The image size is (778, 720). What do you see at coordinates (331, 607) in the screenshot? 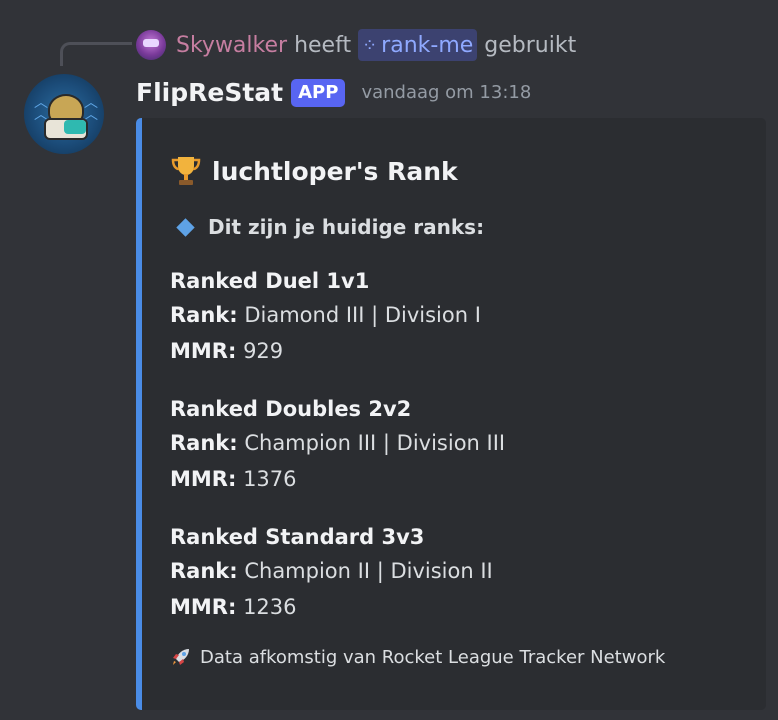
I see `mmr-line: MMR: 1236` at bounding box center [331, 607].